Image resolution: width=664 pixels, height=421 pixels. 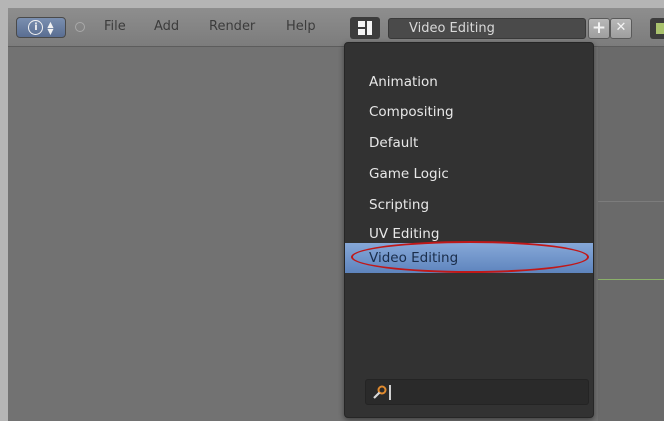 I want to click on layout-option-animation: Animation, so click(x=469, y=82).